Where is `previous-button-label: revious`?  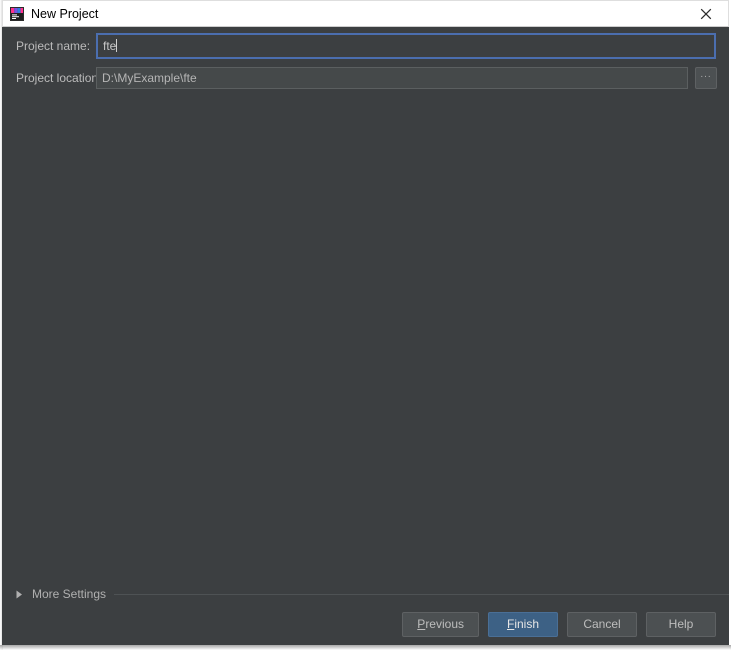 previous-button-label: revious is located at coordinates (444, 624).